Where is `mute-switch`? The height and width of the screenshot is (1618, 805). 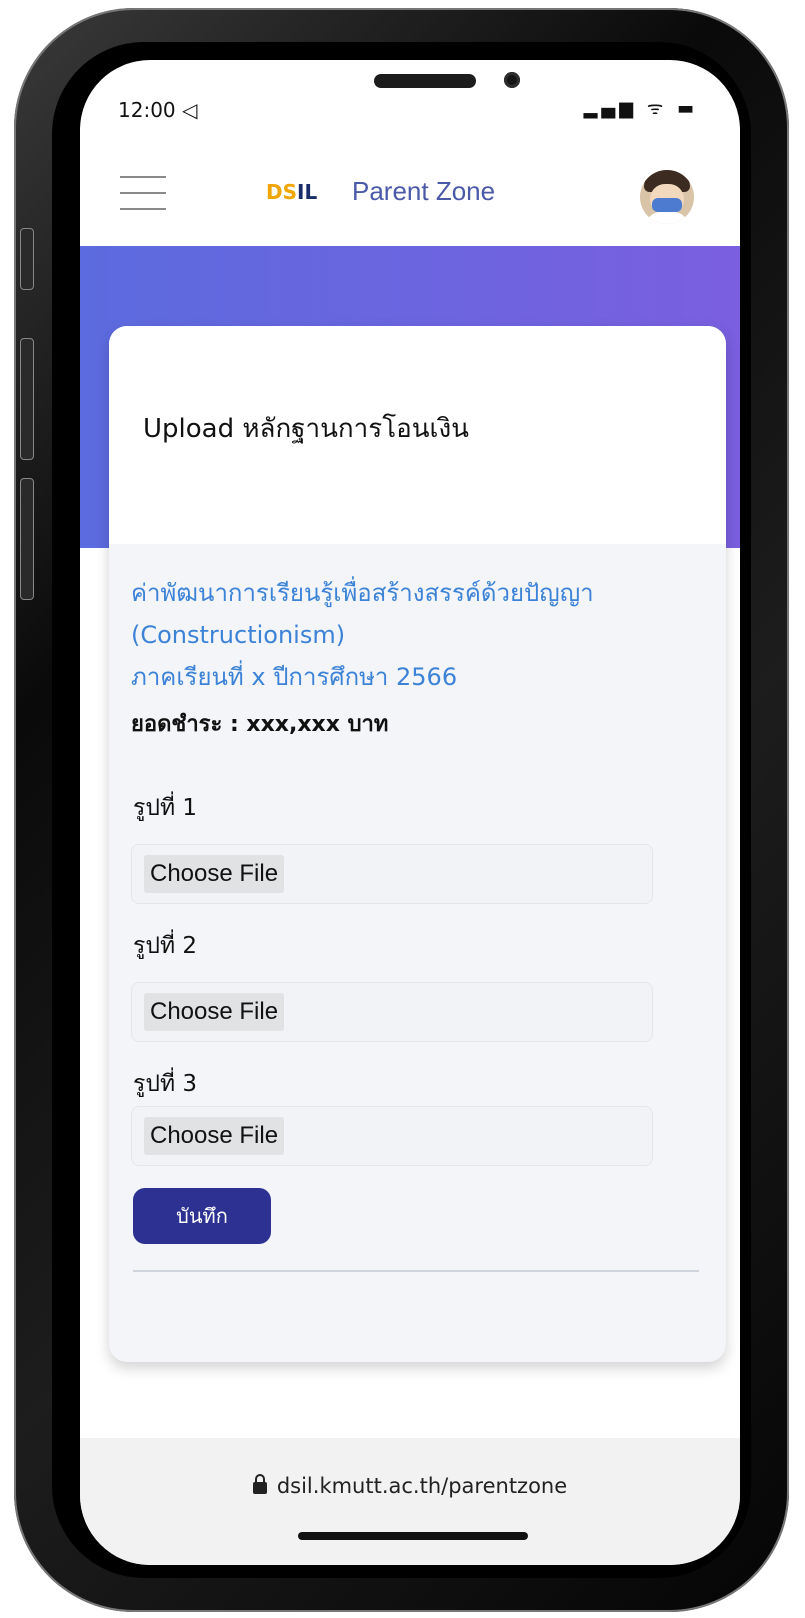 mute-switch is located at coordinates (27, 259).